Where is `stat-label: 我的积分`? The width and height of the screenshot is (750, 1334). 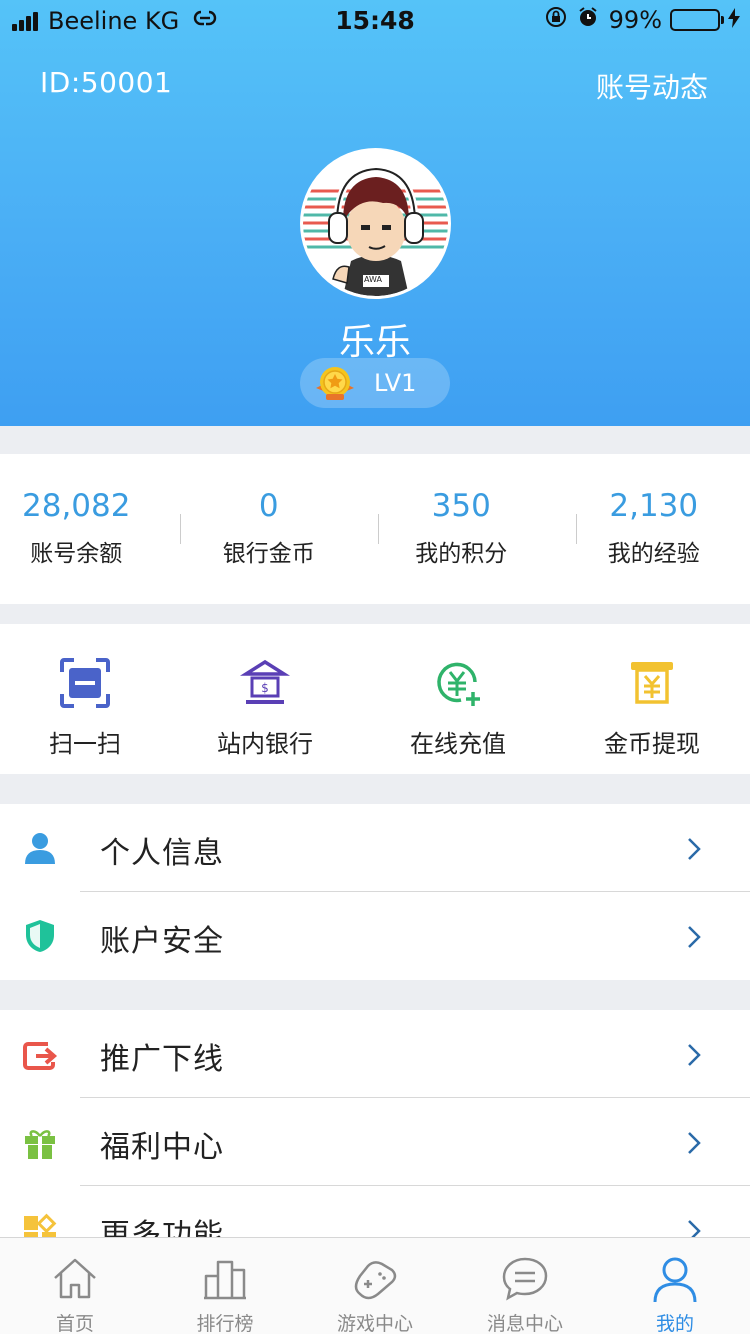
stat-label: 我的积分 is located at coordinates (461, 554).